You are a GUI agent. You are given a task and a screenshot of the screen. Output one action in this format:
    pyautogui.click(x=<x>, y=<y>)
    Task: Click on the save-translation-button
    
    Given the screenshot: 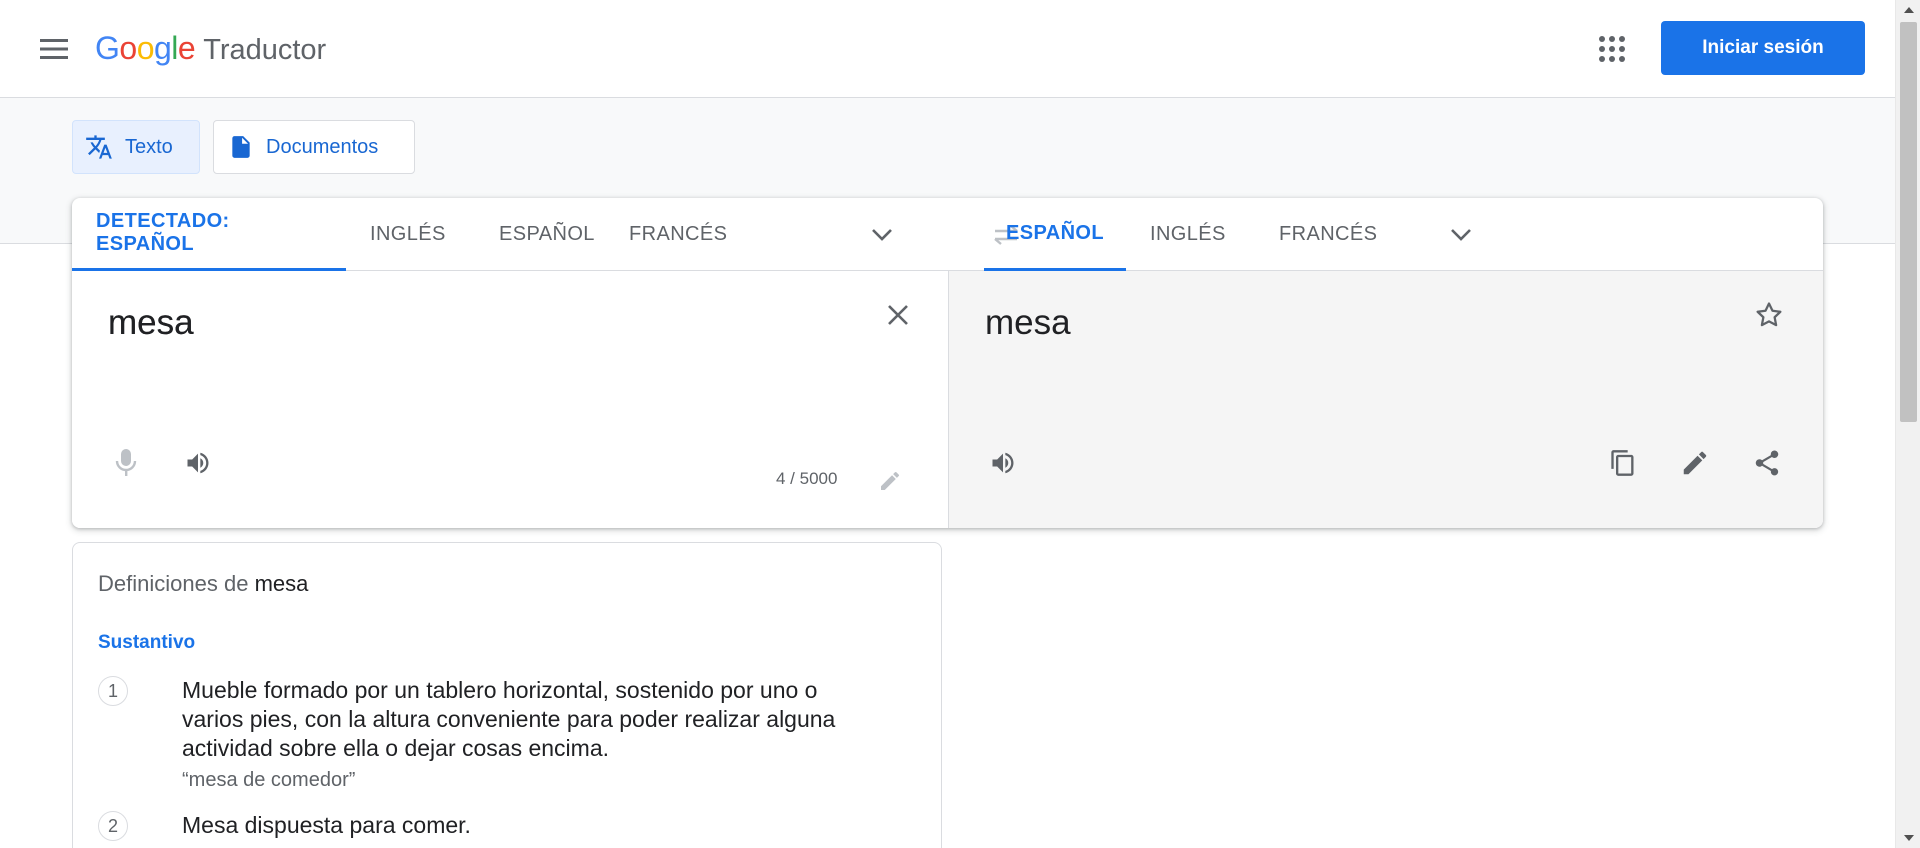 What is the action you would take?
    pyautogui.click(x=1769, y=315)
    